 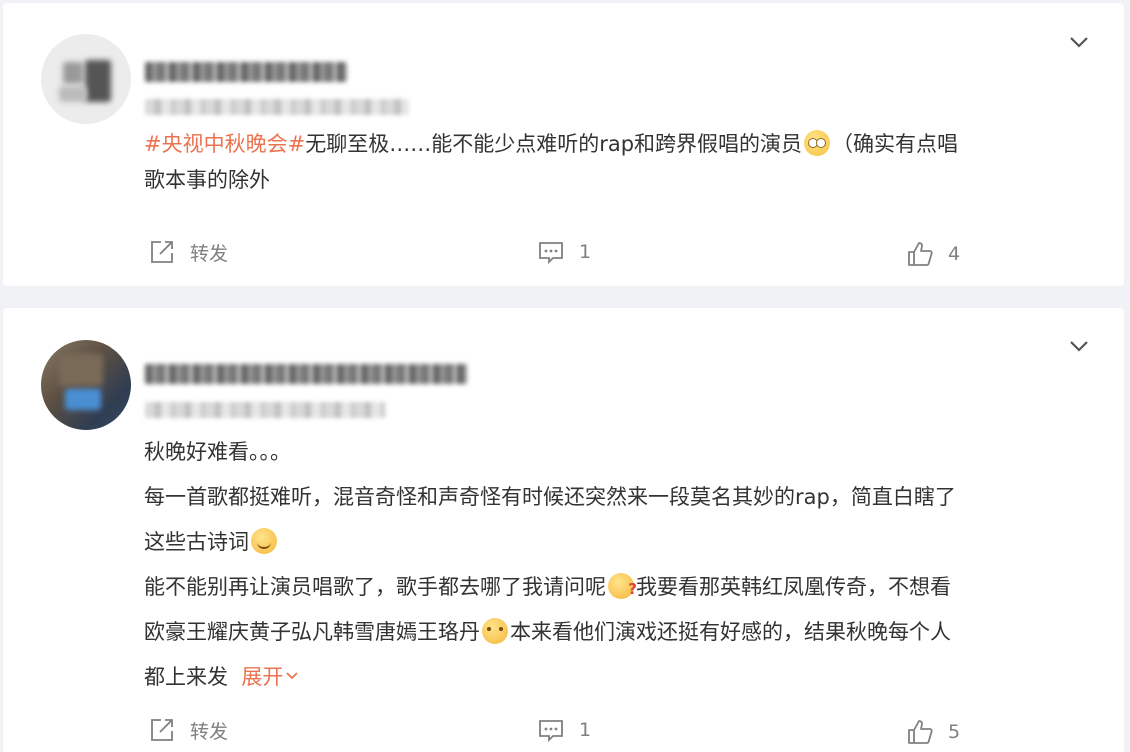 What do you see at coordinates (224, 144) in the screenshot?
I see `hashtag-link: #央视中秋晚会#` at bounding box center [224, 144].